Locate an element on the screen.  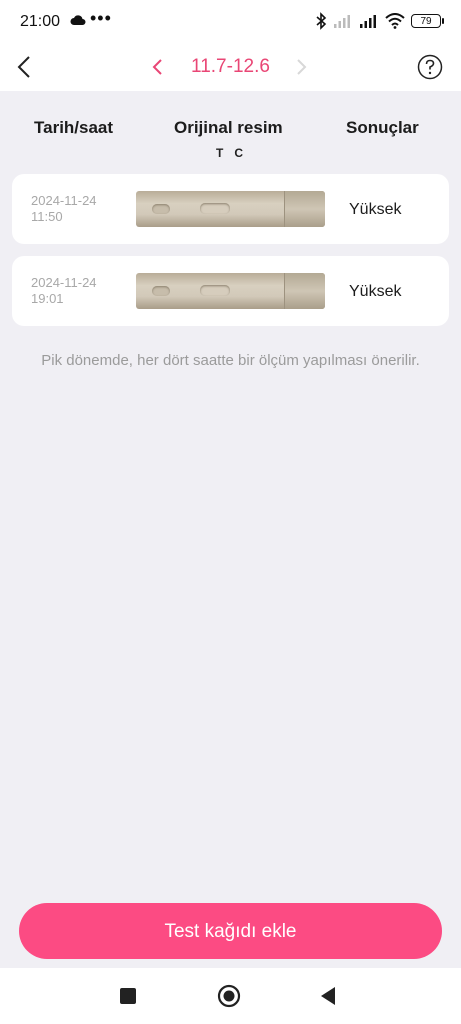
bluetooth-icon is located at coordinates (321, 21).